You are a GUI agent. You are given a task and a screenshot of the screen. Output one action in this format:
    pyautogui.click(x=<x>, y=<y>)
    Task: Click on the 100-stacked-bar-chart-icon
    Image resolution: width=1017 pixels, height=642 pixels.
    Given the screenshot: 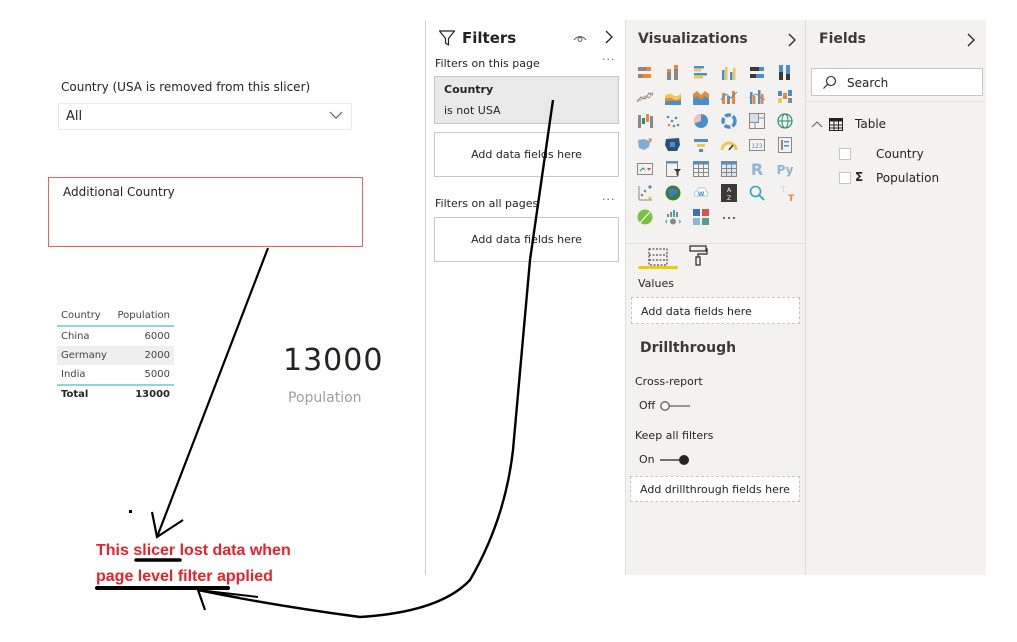 What is the action you would take?
    pyautogui.click(x=757, y=73)
    